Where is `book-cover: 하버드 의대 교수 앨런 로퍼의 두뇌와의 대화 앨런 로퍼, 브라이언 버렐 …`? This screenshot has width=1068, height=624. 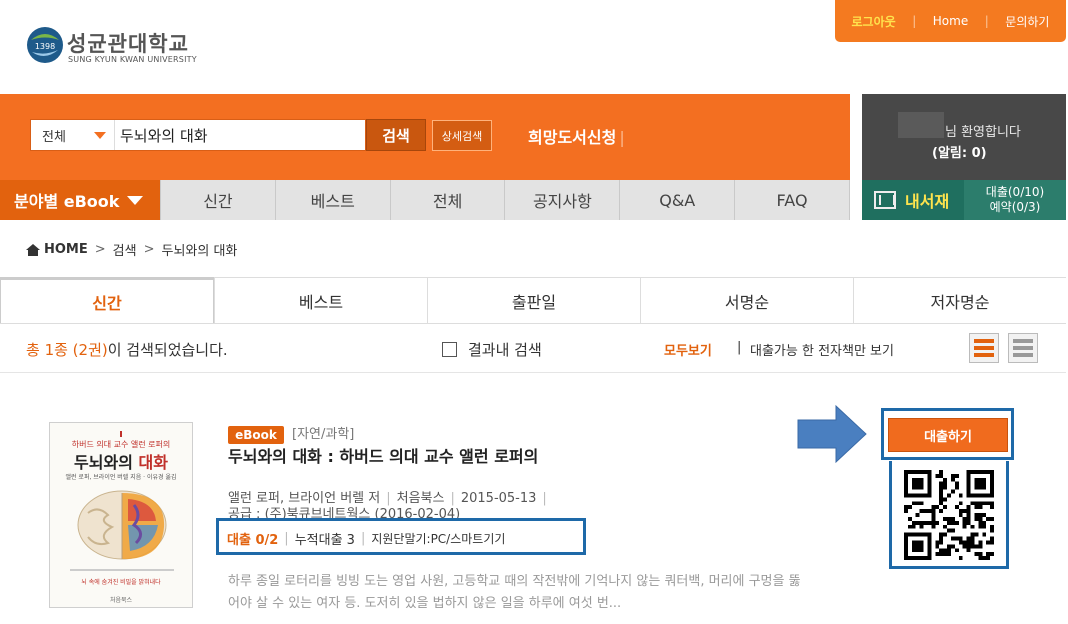
book-cover: 하버드 의대 교수 앨런 로퍼의 두뇌와의 대화 앨런 로퍼, 브라이언 버렐 … is located at coordinates (121, 515).